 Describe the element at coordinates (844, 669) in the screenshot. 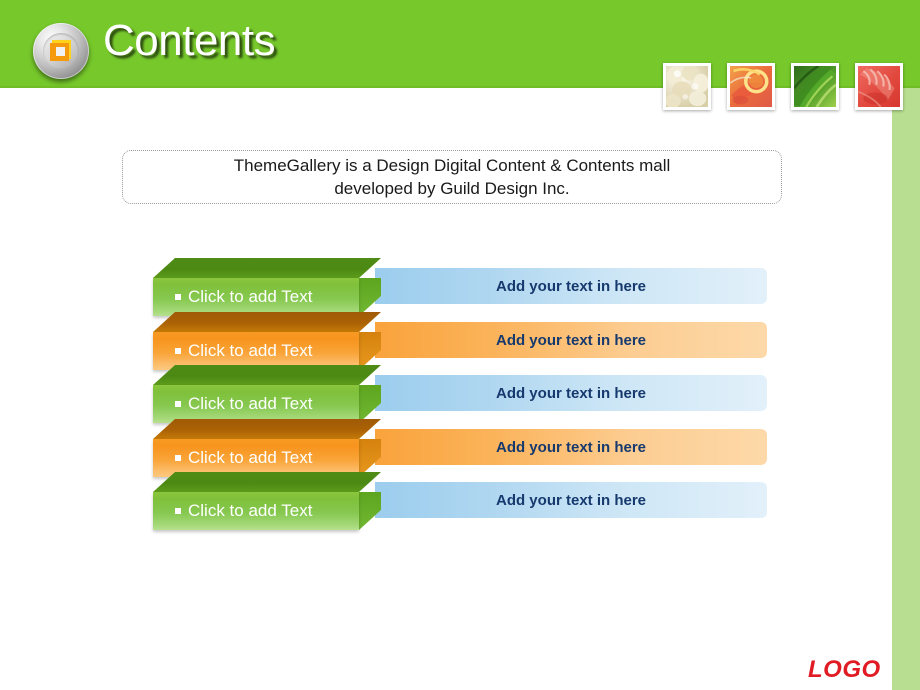

I see `logo: LOGO` at that location.